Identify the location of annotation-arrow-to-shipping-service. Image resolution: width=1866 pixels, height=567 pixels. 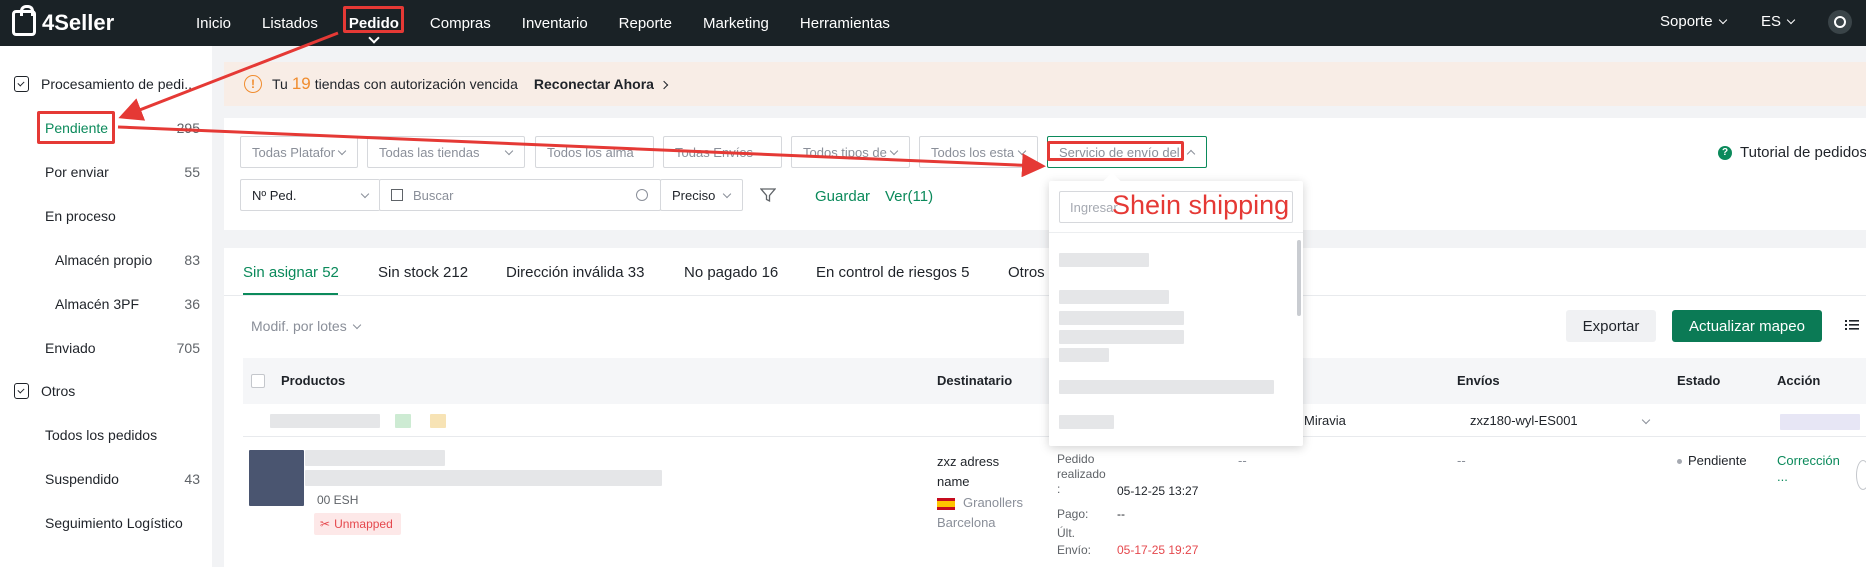
(581, 151).